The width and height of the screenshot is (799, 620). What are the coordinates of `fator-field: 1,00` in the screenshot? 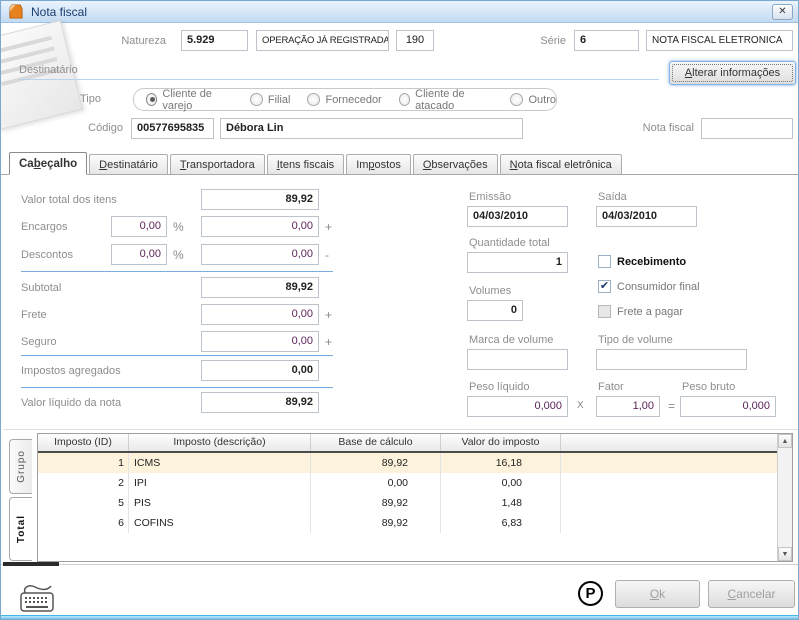 It's located at (628, 406).